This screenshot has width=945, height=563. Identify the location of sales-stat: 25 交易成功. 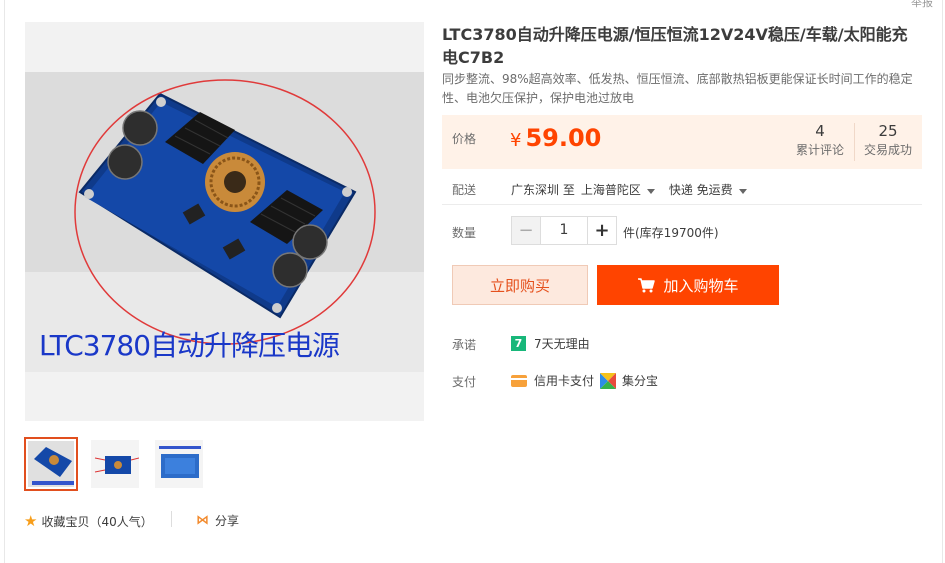
(888, 139).